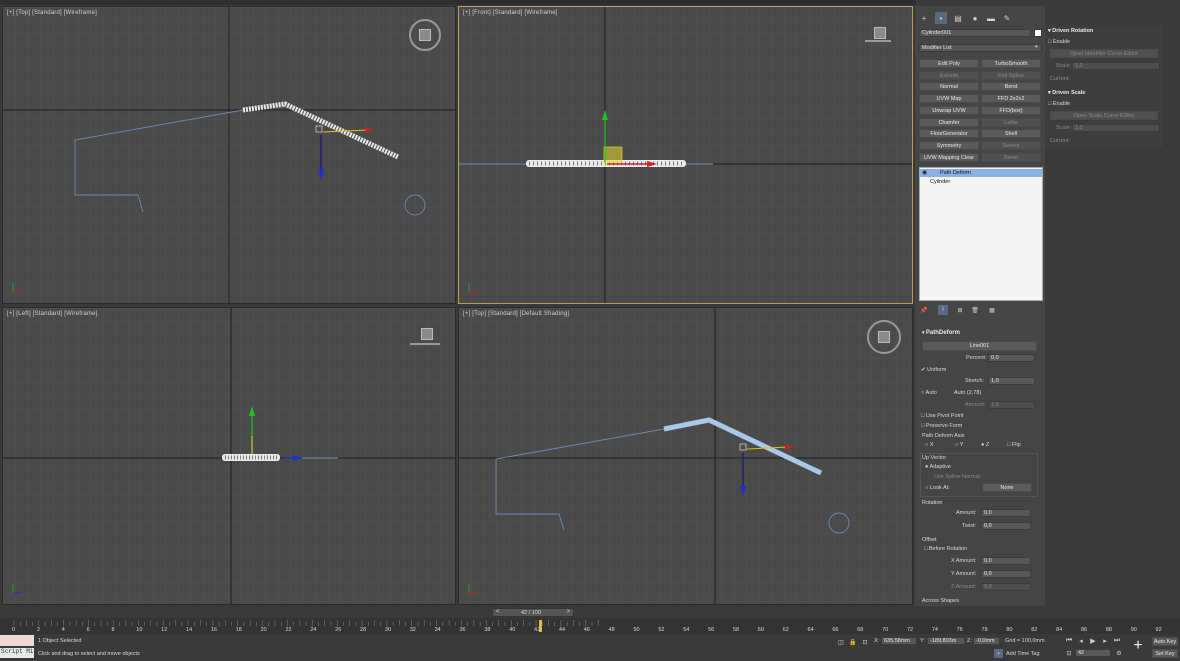 The image size is (1180, 661). Describe the element at coordinates (958, 18) in the screenshot. I see `hierarchy-tab-icon: ▤` at that location.